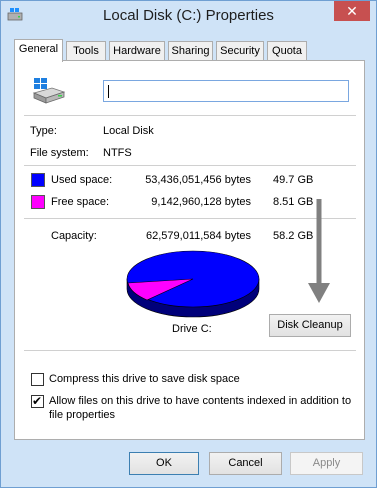 This screenshot has width=377, height=488. What do you see at coordinates (137, 51) in the screenshot?
I see `tab-hardware: Hardware` at bounding box center [137, 51].